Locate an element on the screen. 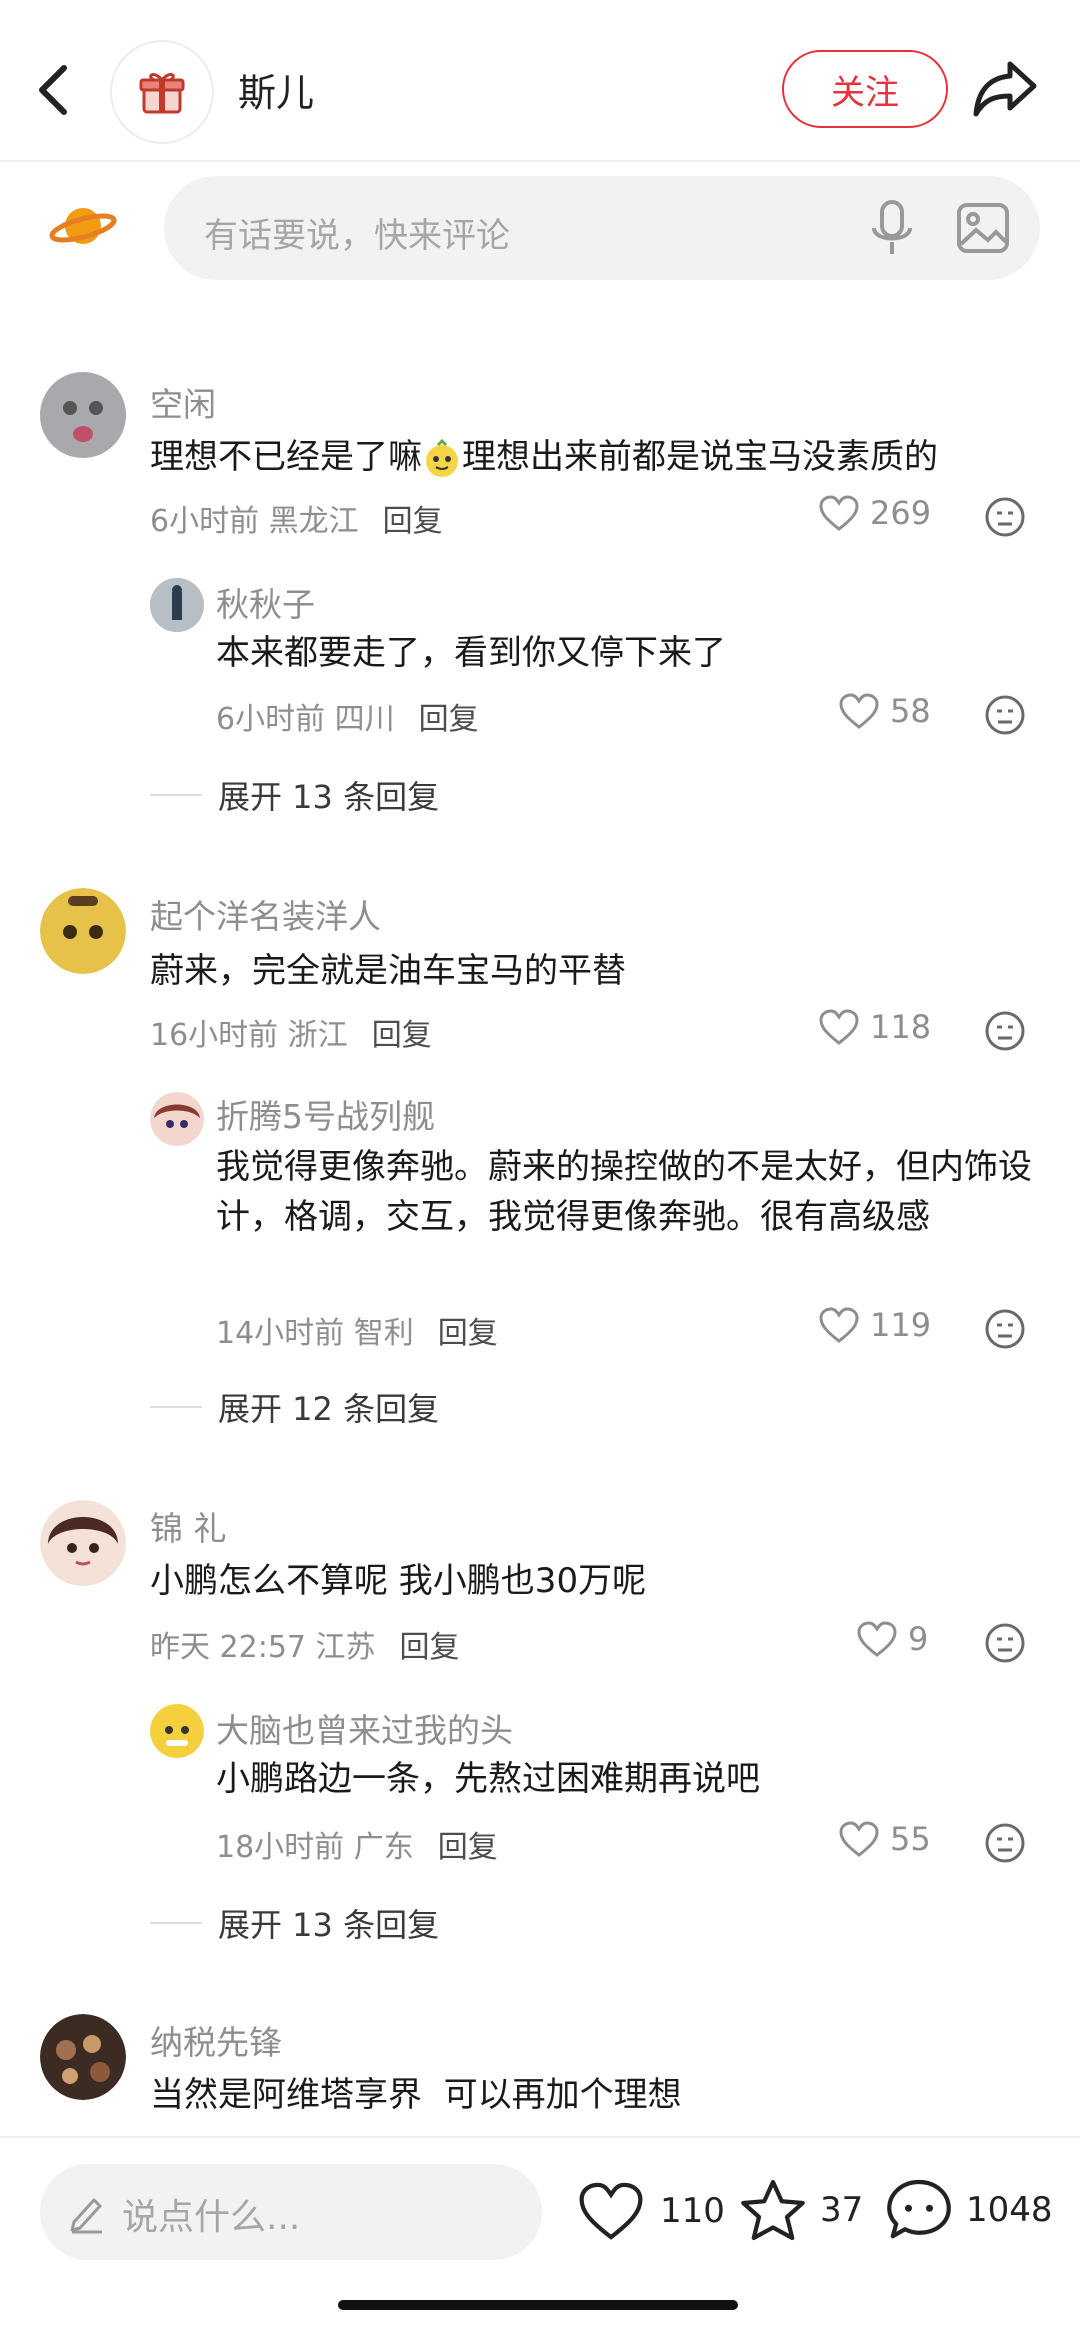 The image size is (1080, 2328). author-avatar is located at coordinates (162, 92).